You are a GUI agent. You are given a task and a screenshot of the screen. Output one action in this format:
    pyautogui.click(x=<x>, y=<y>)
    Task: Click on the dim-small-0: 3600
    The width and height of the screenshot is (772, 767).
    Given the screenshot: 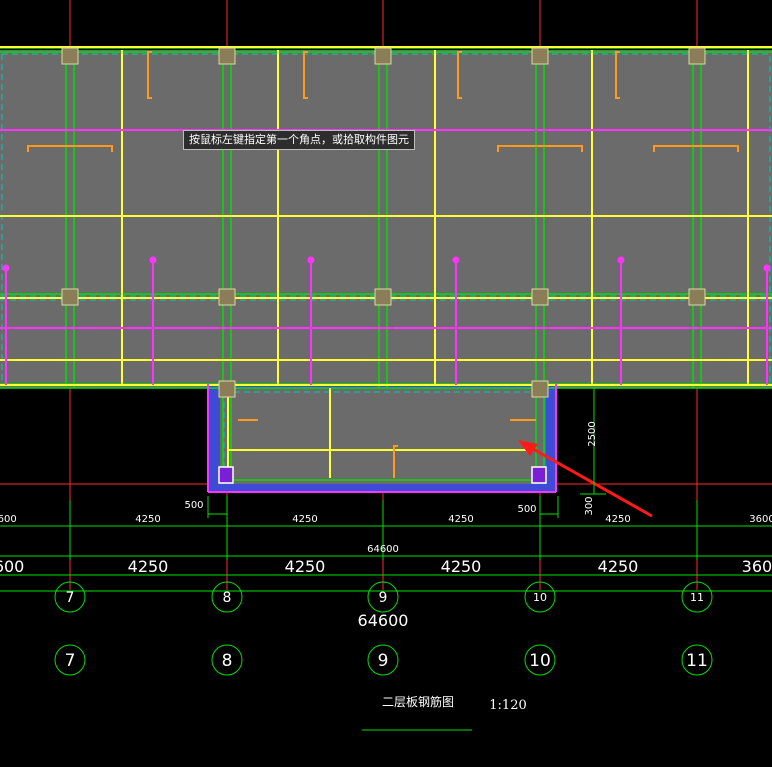 What is the action you would take?
    pyautogui.click(x=8, y=519)
    